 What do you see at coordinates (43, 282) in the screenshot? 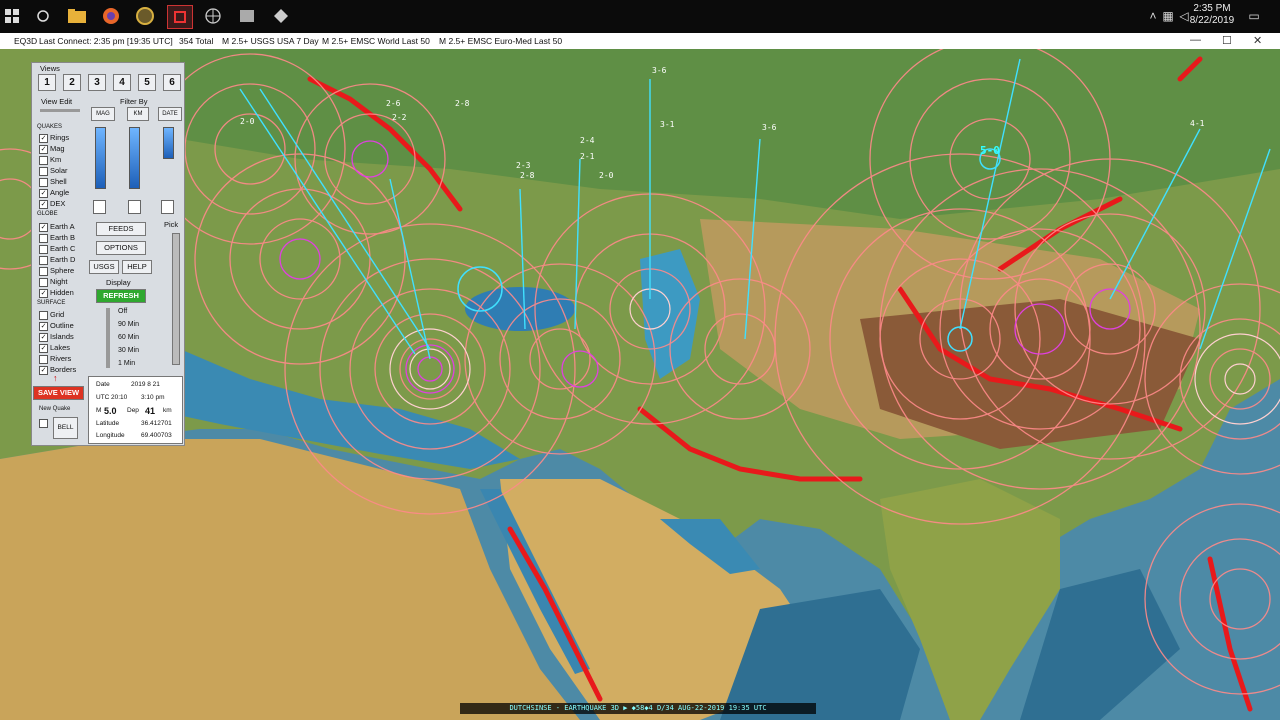
I see `night-checkbox` at bounding box center [43, 282].